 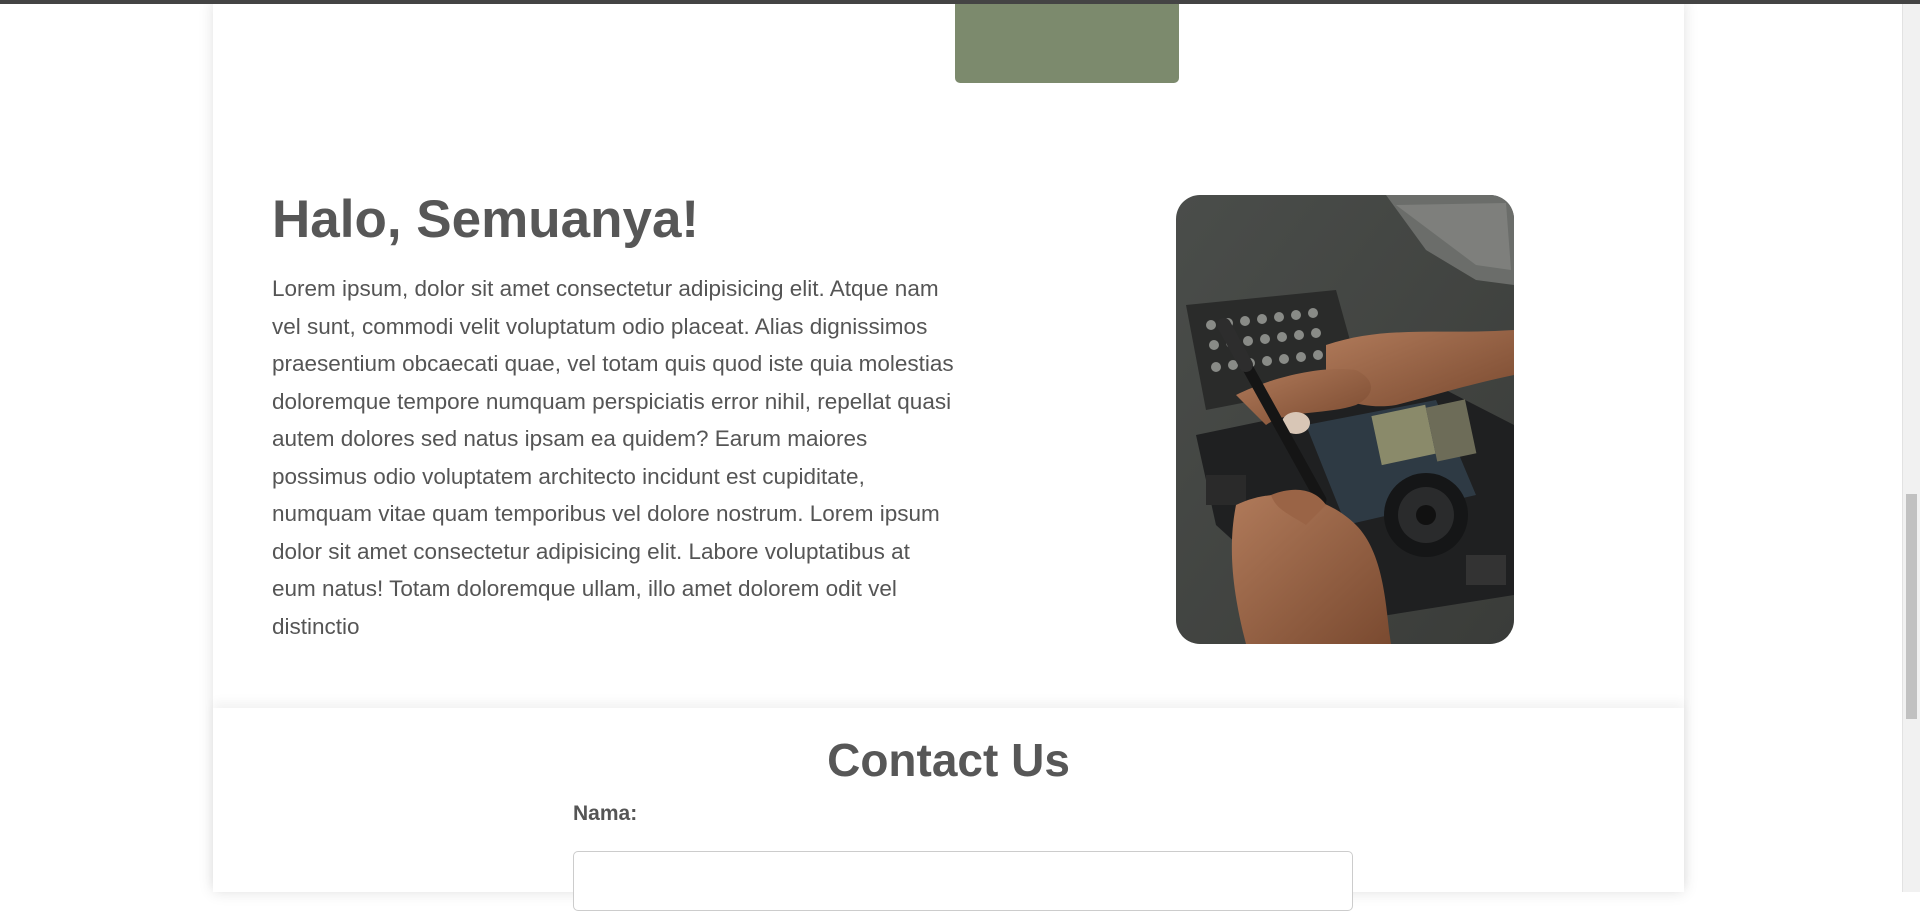 I want to click on window-top-border, so click(x=960, y=2).